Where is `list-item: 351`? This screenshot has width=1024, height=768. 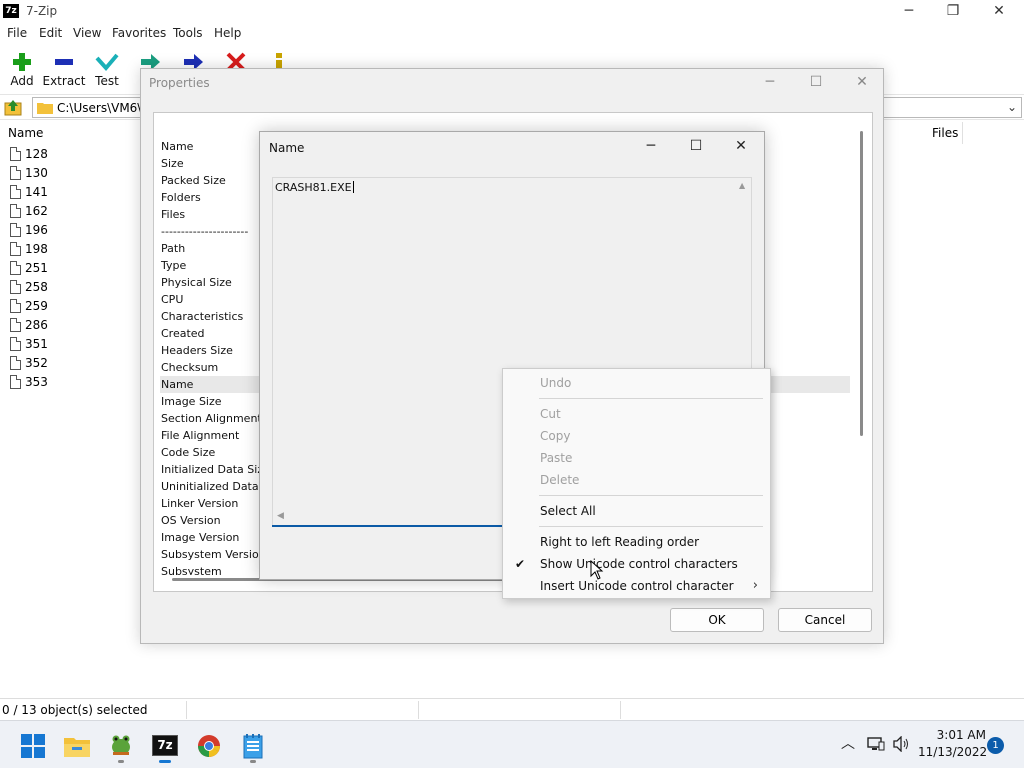 list-item: 351 is located at coordinates (68, 344).